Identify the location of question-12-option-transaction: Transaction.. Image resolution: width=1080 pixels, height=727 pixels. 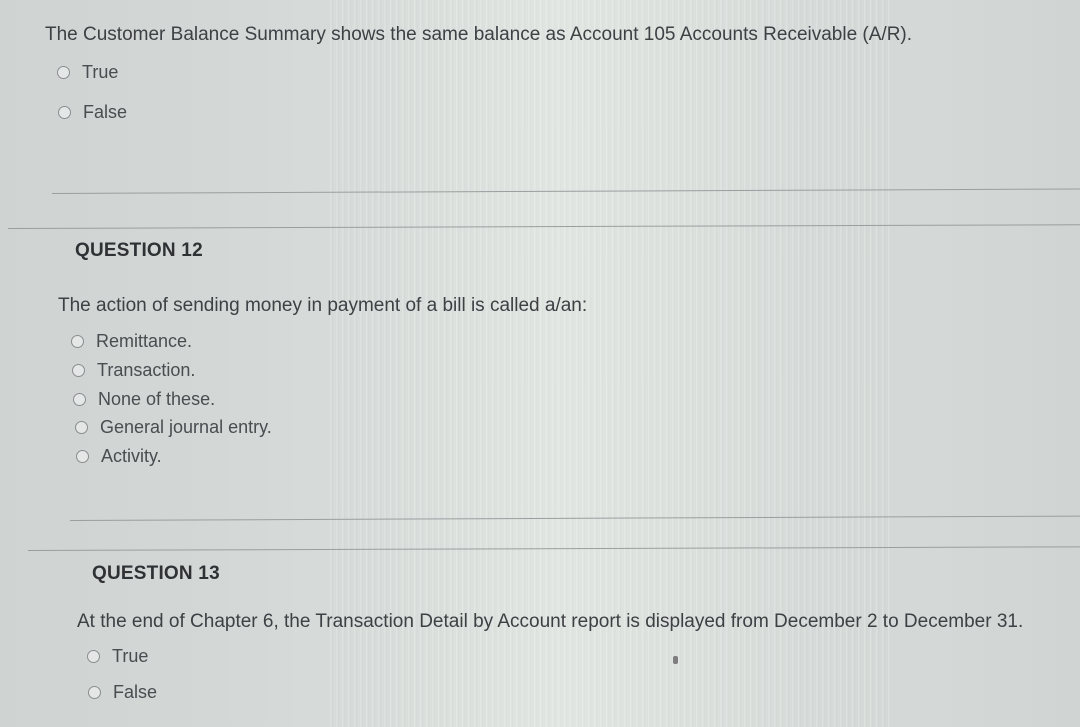
(133, 370).